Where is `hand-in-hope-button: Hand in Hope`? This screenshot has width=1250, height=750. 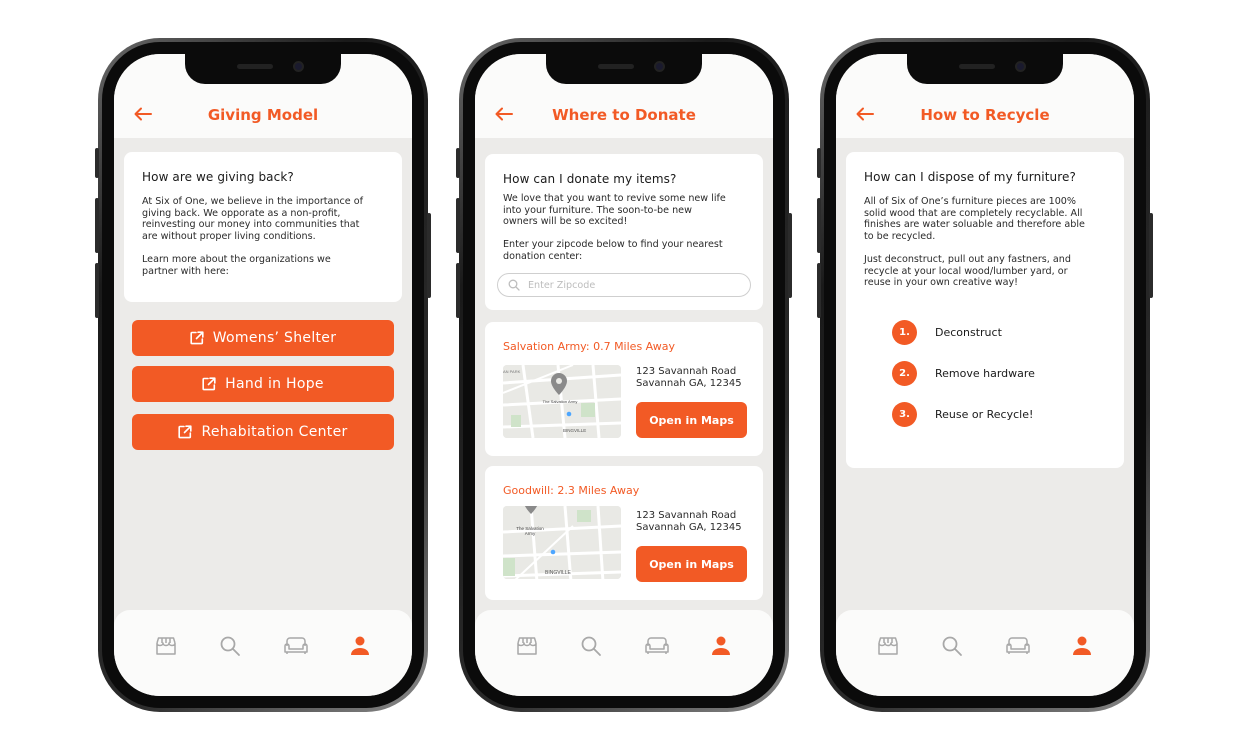
hand-in-hope-button: Hand in Hope is located at coordinates (263, 384).